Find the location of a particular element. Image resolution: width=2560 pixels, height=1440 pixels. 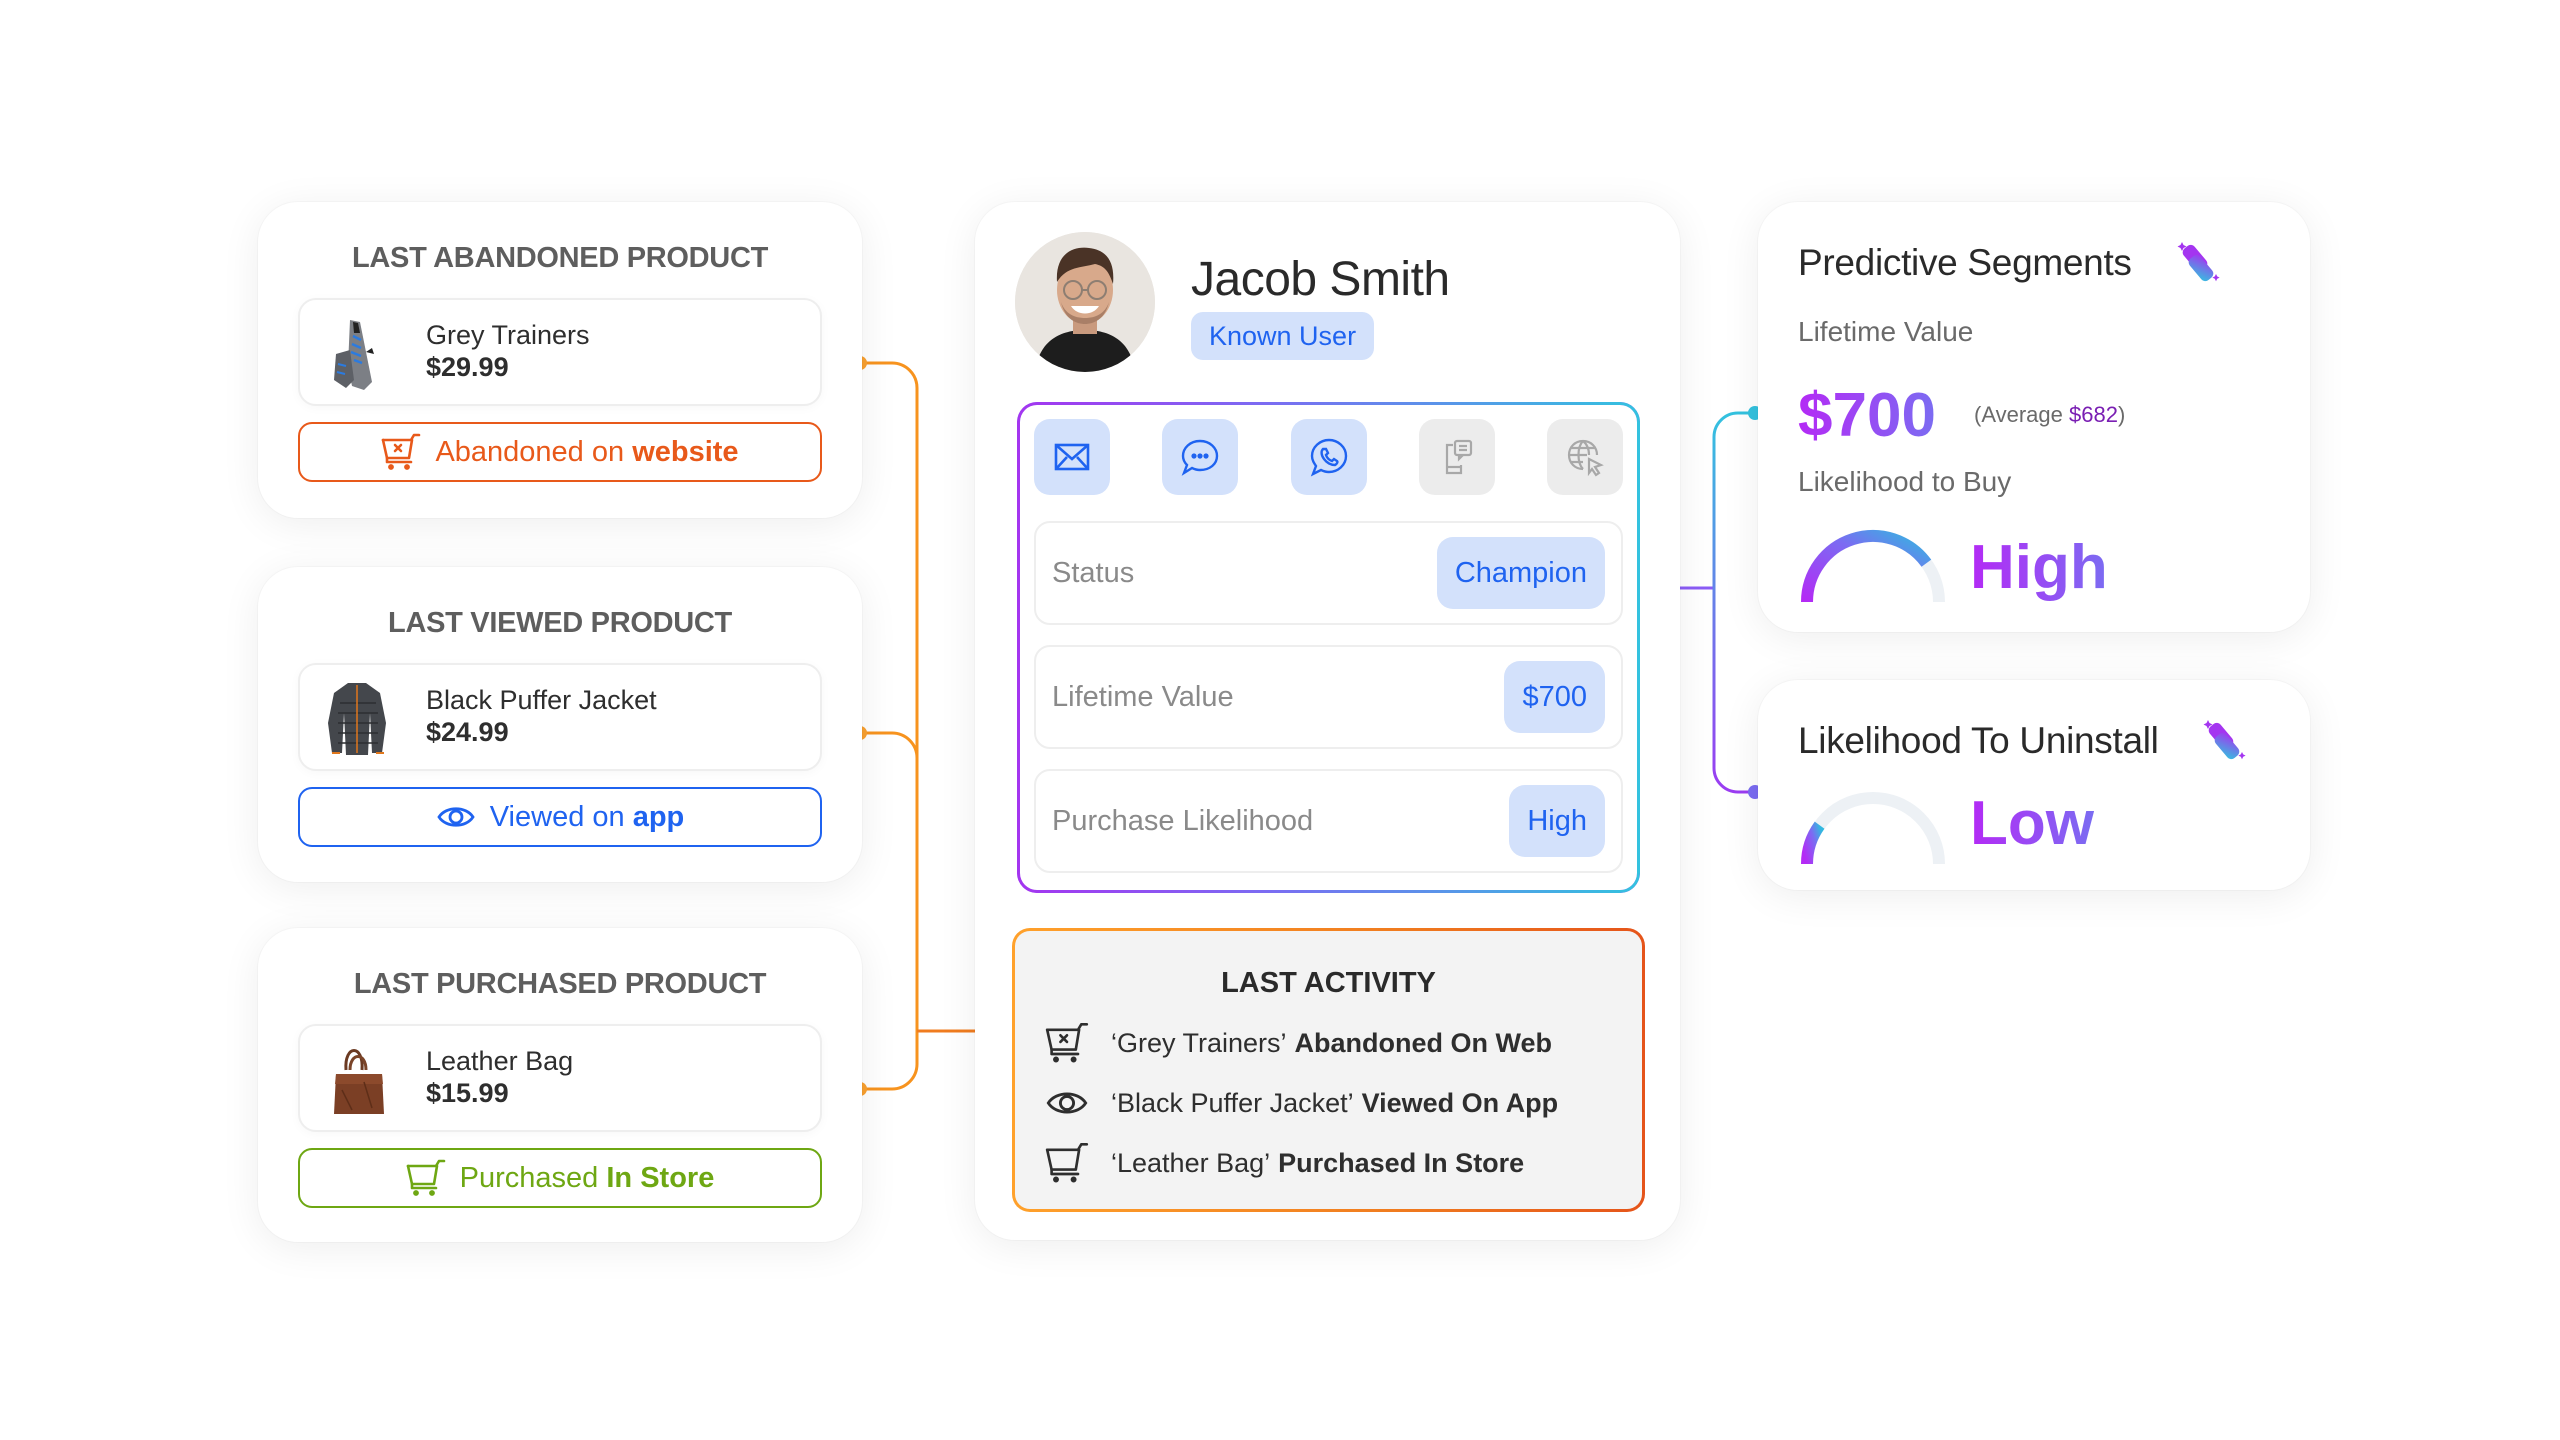

buy-likelihood-gauge is located at coordinates (1873, 566).